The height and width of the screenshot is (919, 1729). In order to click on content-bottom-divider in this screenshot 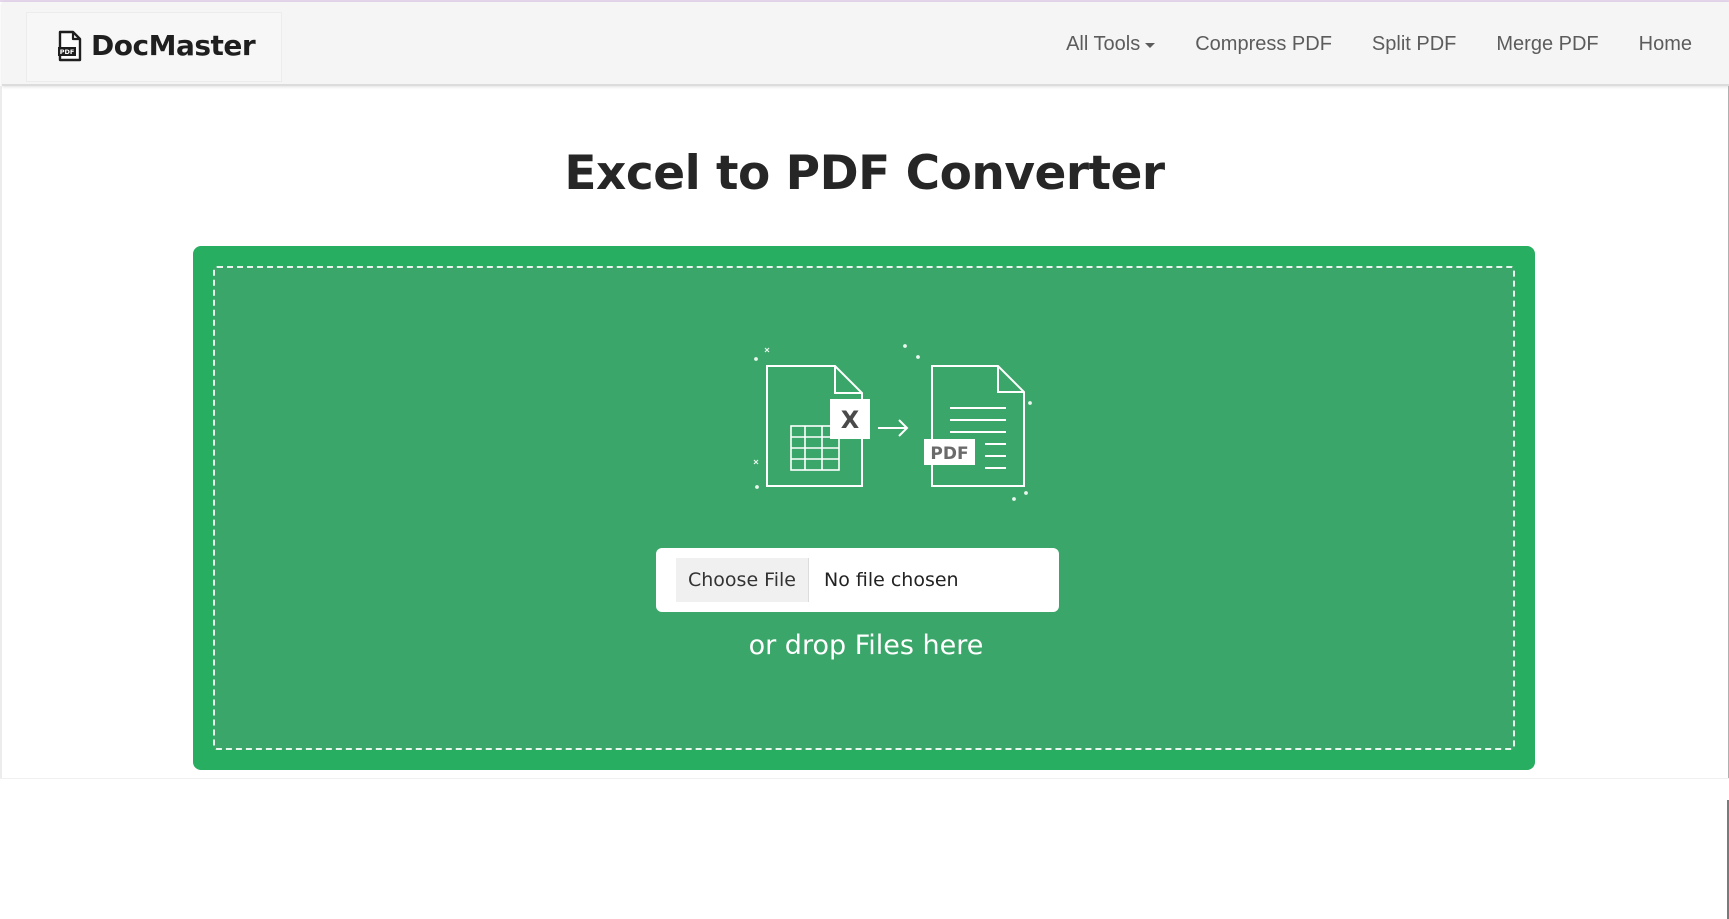, I will do `click(864, 778)`.